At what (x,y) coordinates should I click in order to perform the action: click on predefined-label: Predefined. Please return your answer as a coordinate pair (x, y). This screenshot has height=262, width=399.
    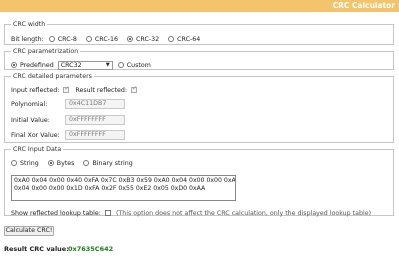
    Looking at the image, I should click on (37, 65).